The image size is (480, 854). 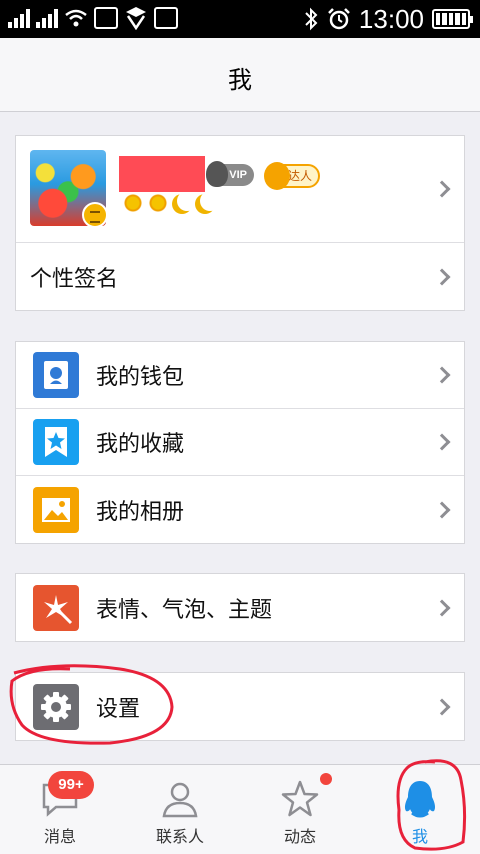 I want to click on signal-icon, so click(x=19, y=18).